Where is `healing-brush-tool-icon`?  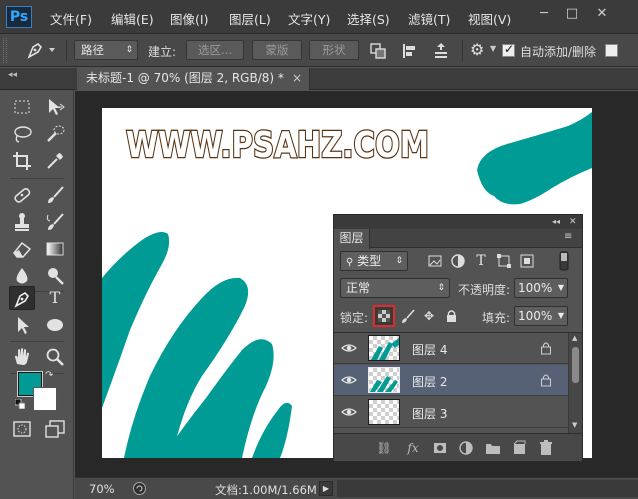
healing-brush-tool-icon is located at coordinates (22, 195).